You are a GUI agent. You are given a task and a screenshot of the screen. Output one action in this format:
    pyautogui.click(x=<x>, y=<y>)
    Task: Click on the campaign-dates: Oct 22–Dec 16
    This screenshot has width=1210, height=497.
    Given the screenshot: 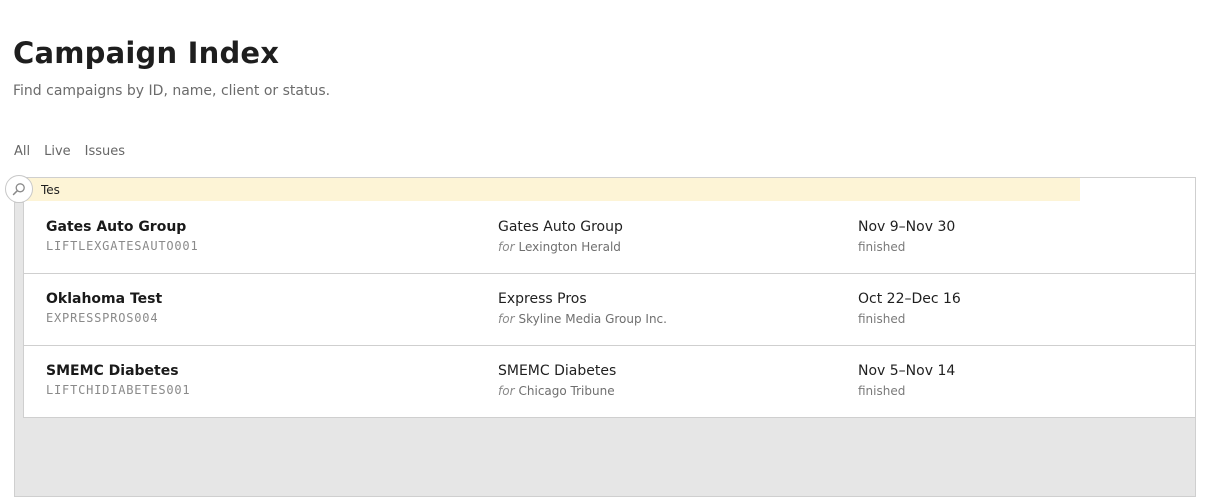 What is the action you would take?
    pyautogui.click(x=909, y=299)
    